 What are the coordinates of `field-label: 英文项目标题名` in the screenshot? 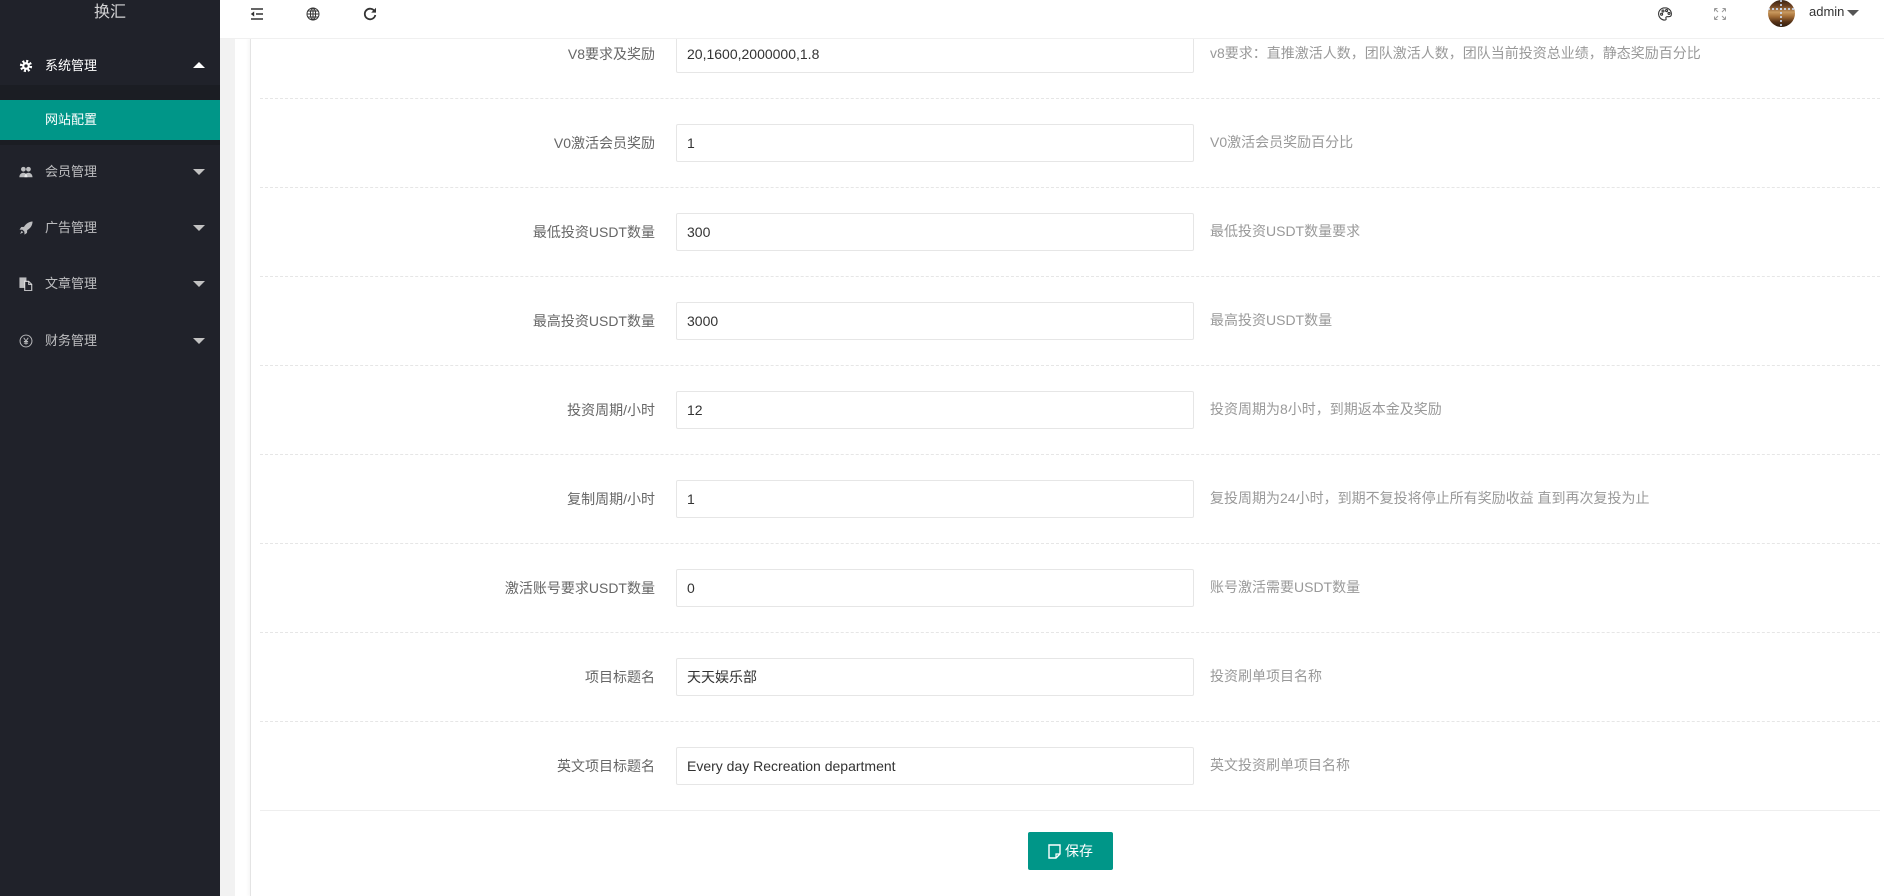 It's located at (606, 766).